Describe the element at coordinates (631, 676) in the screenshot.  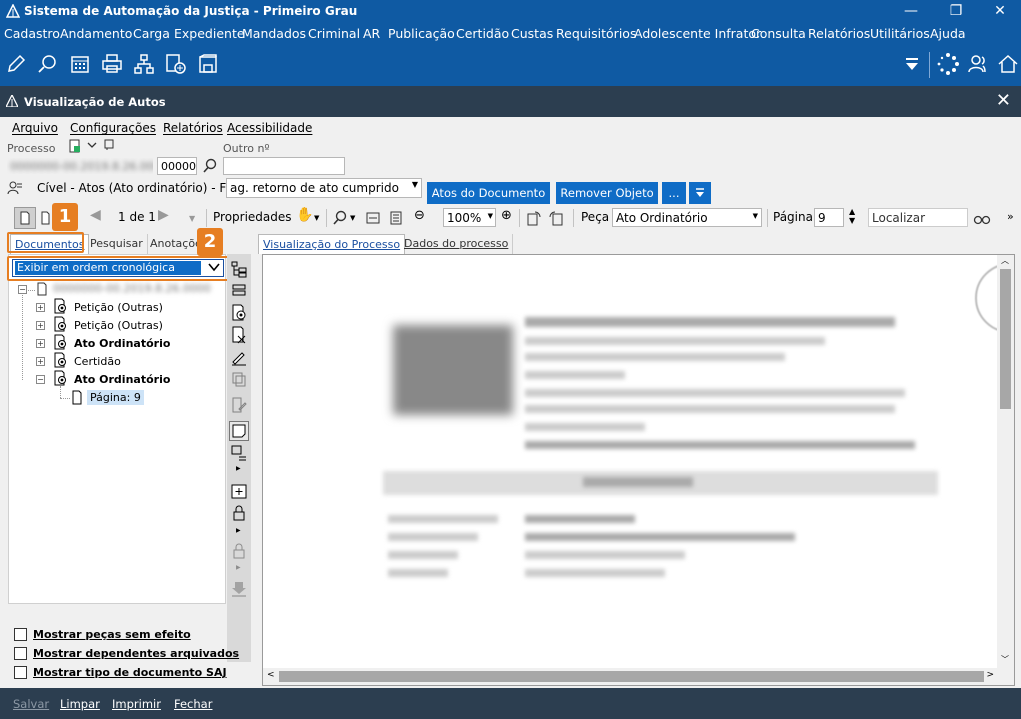
I see `horizontal-scroll-thumb` at that location.